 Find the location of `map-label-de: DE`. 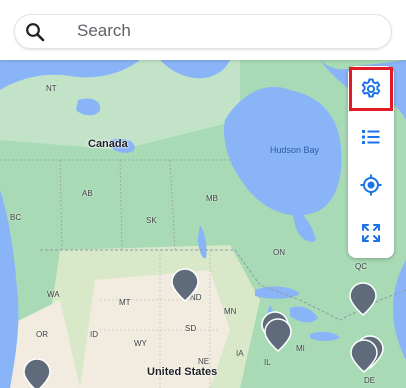

map-label-de: DE is located at coordinates (370, 380).